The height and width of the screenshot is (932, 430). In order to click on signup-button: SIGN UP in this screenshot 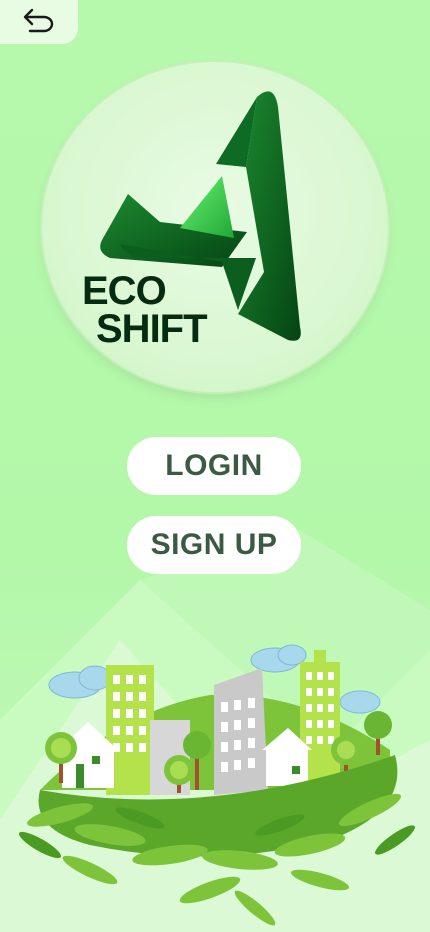, I will do `click(214, 545)`.